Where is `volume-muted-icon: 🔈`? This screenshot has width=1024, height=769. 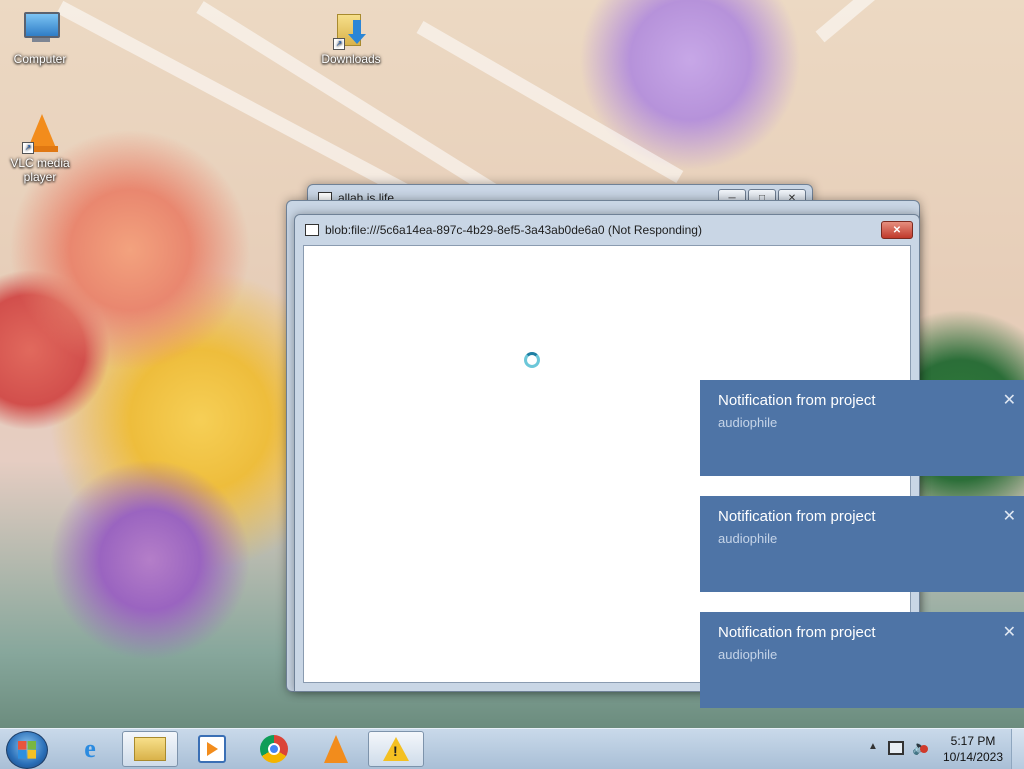
volume-muted-icon: 🔈 is located at coordinates (920, 747).